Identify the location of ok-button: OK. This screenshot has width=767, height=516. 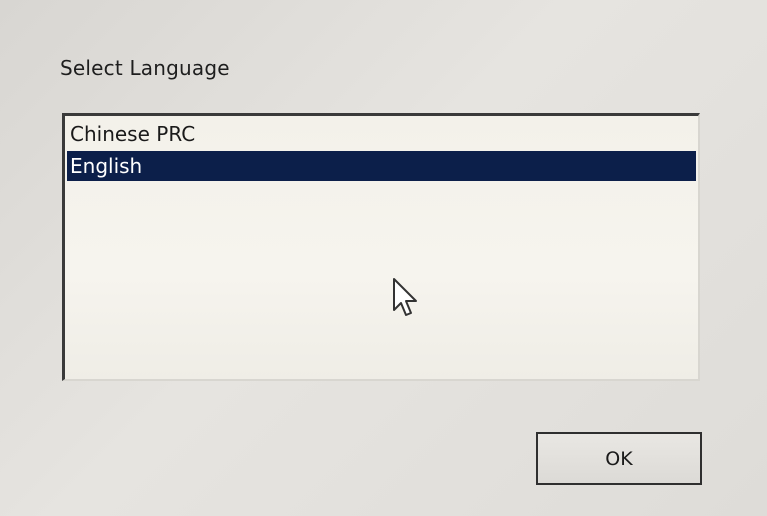
(619, 458).